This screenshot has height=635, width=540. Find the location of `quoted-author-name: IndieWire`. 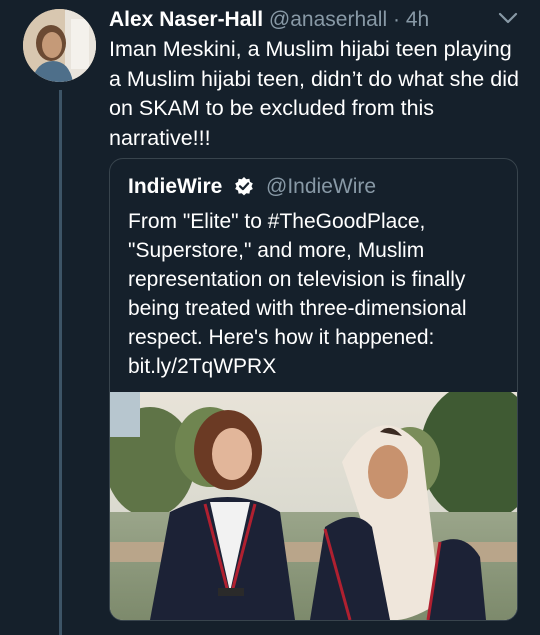

quoted-author-name: IndieWire is located at coordinates (175, 186).